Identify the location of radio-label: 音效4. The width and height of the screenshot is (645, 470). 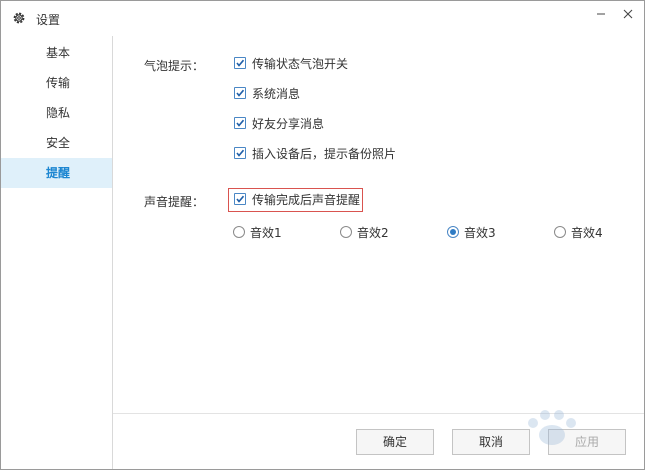
(587, 232).